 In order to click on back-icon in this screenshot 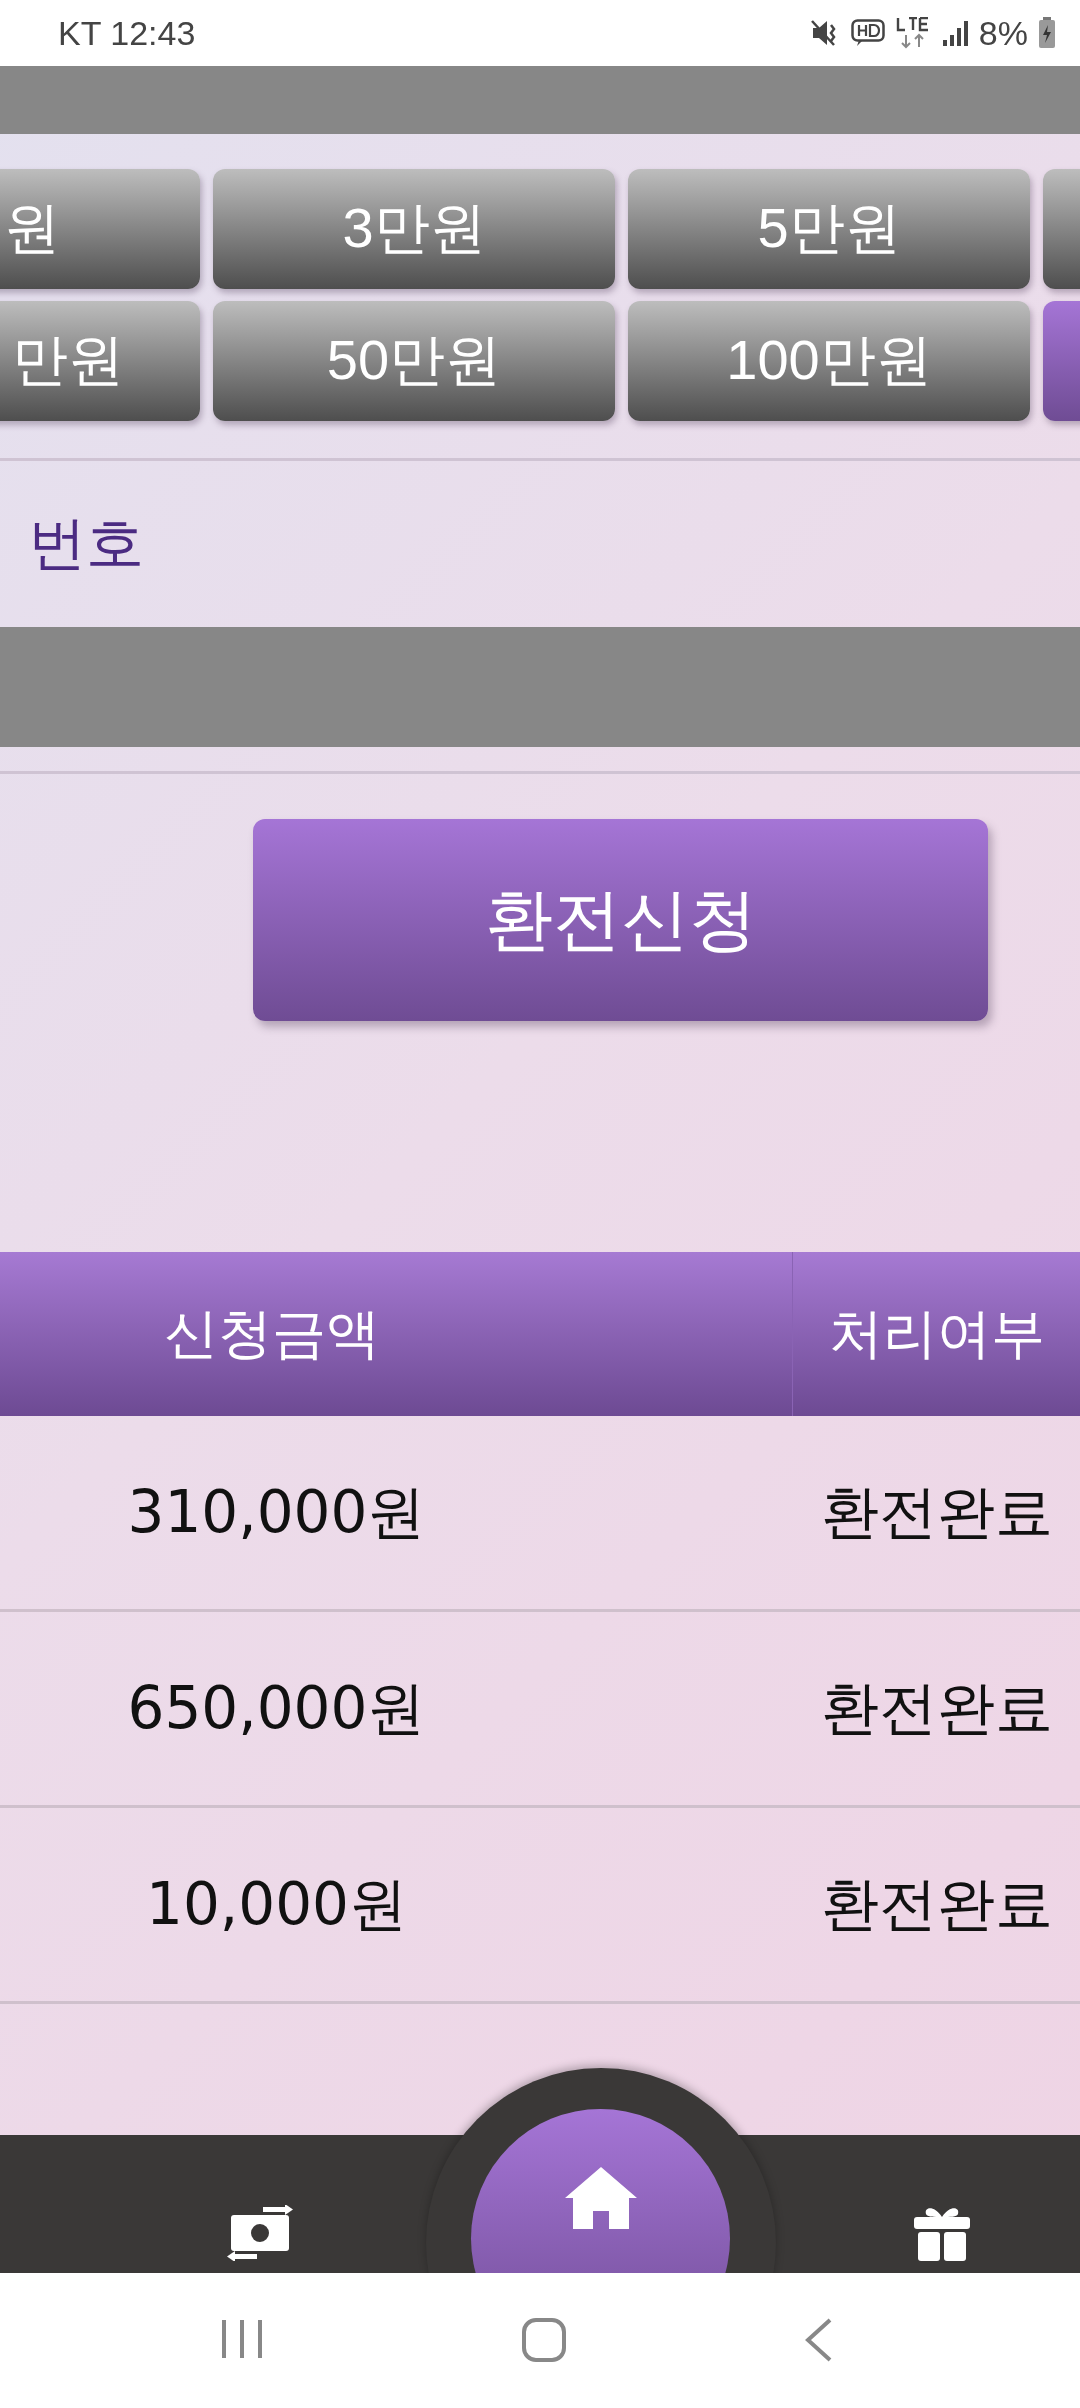, I will do `click(819, 2340)`.